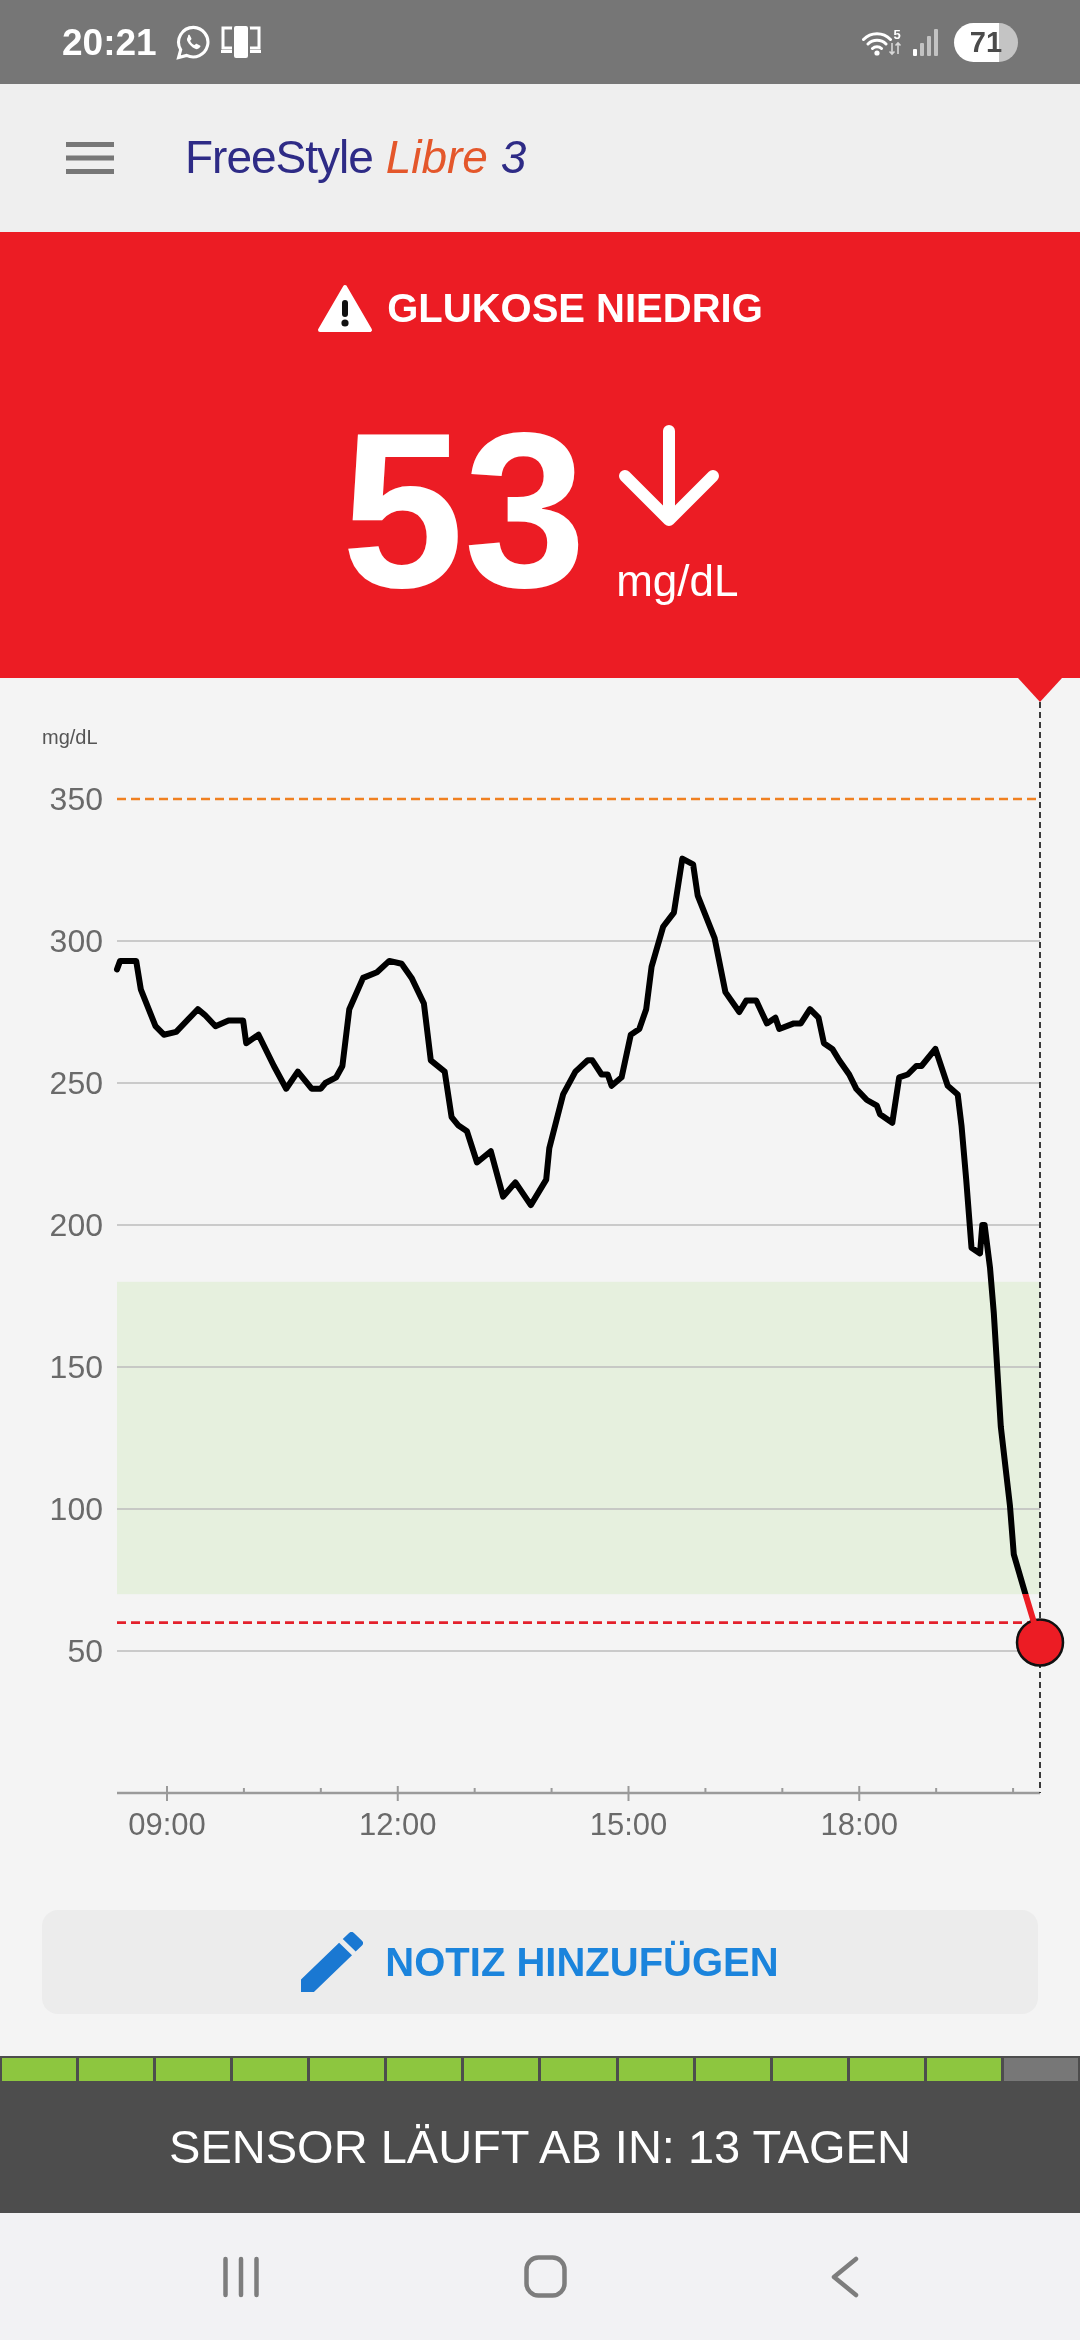 Image resolution: width=1080 pixels, height=2340 pixels. Describe the element at coordinates (76, 1083) in the screenshot. I see `y-axis-label: 250` at that location.